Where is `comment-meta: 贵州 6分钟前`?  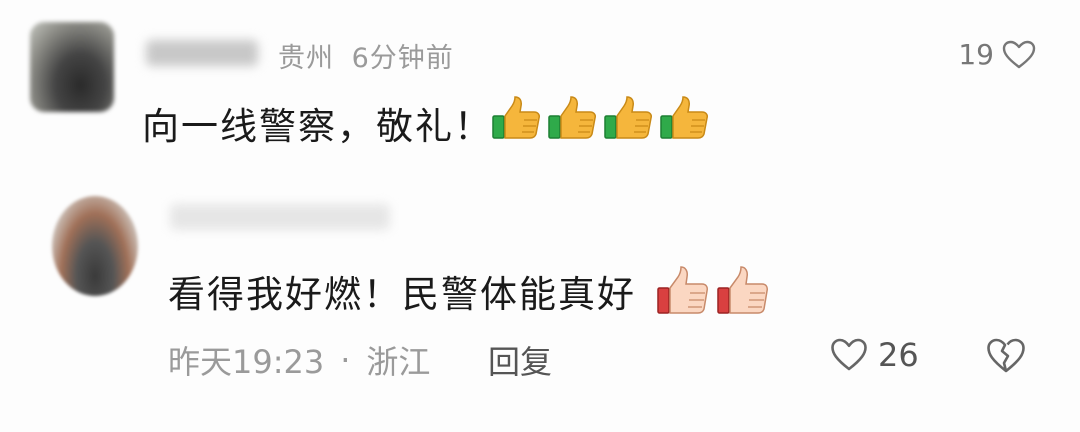
comment-meta: 贵州 6分钟前 is located at coordinates (370, 55).